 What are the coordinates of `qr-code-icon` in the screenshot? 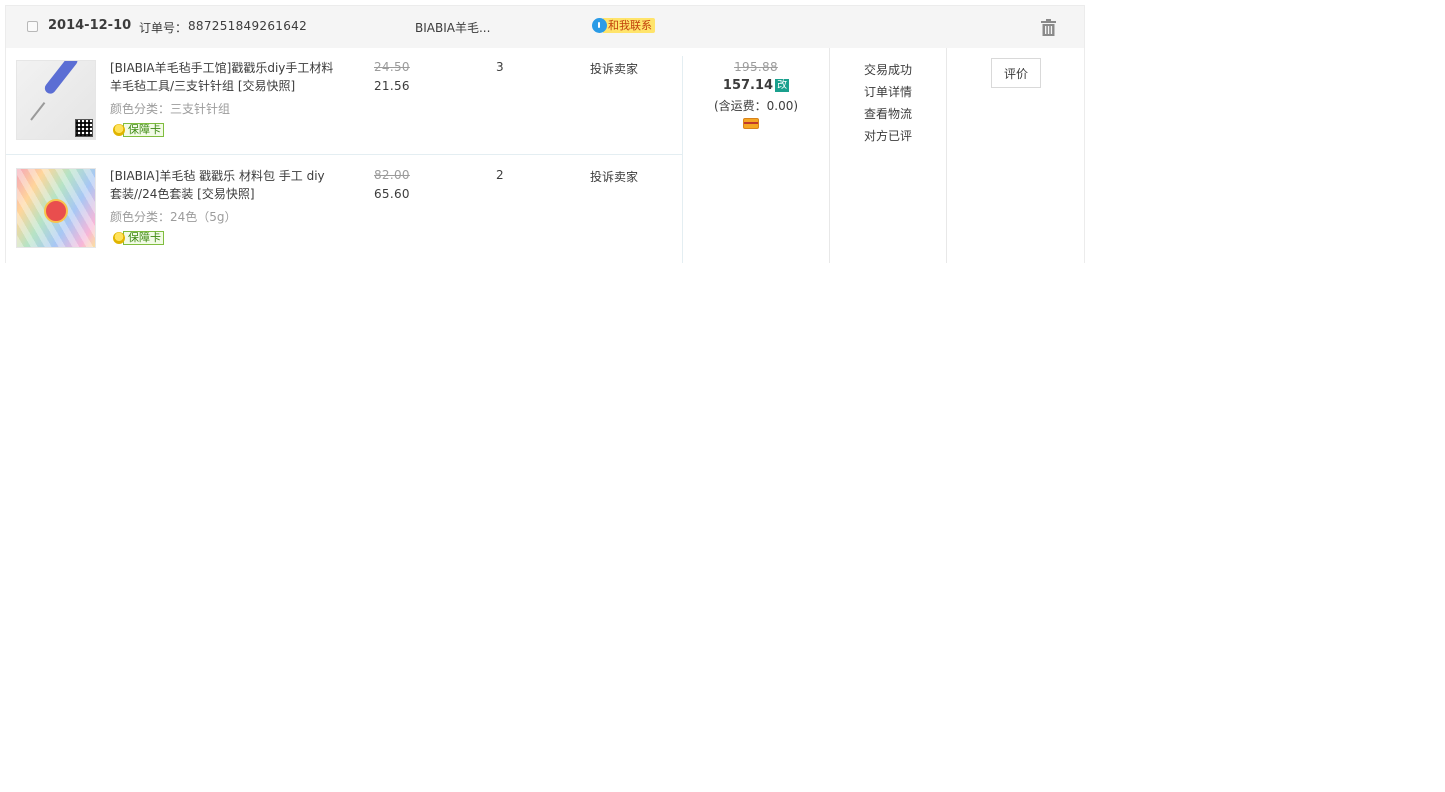 It's located at (84, 128).